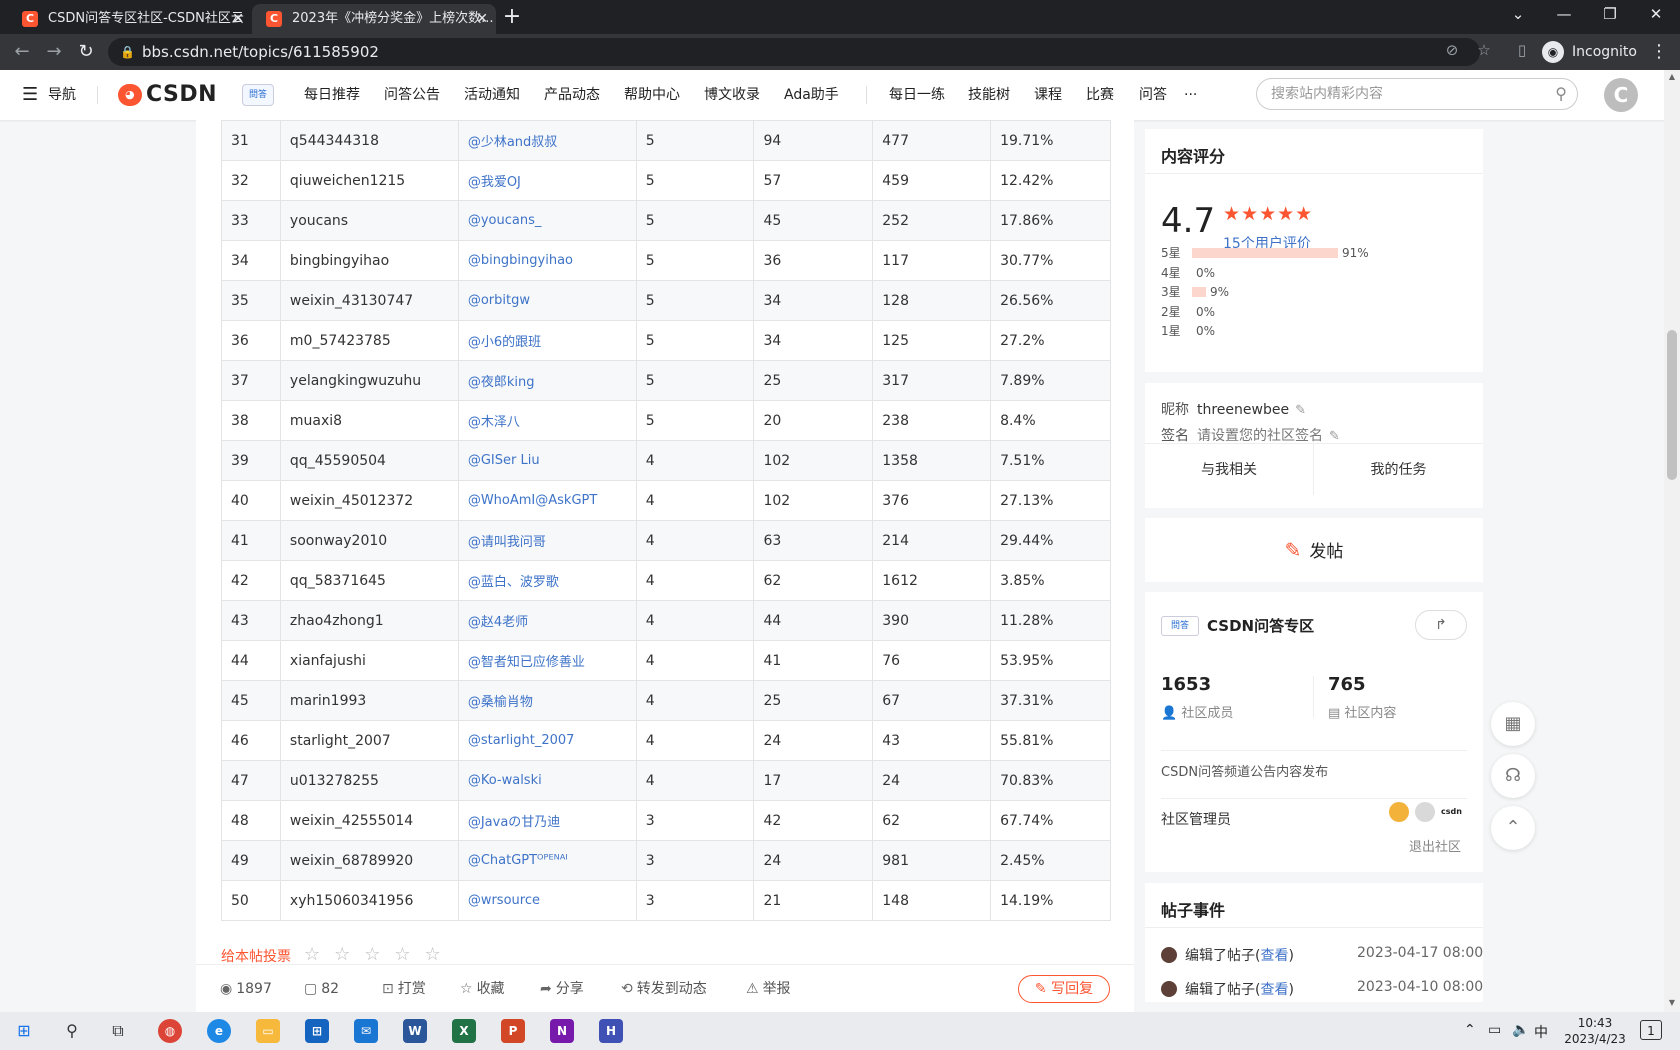 Image resolution: width=1680 pixels, height=1050 pixels. I want to click on tray-overflow-icon: ⌃, so click(1470, 1030).